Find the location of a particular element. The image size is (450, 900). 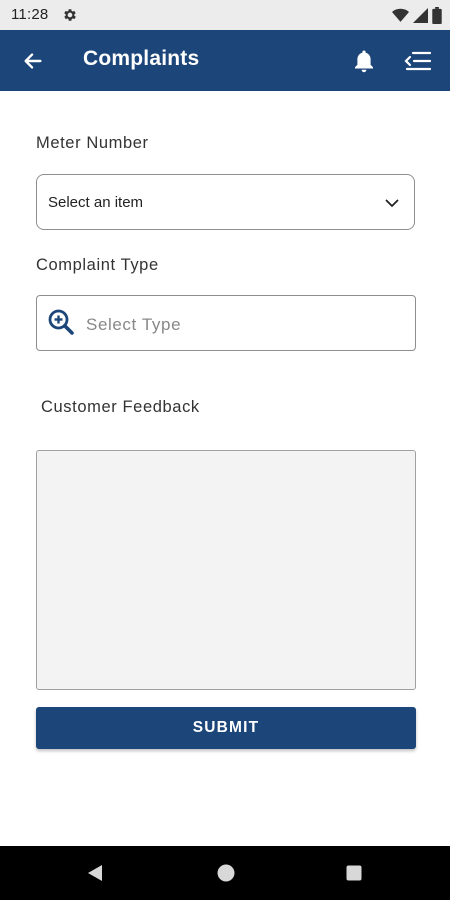

complaint-type-field: Select Type is located at coordinates (226, 323).